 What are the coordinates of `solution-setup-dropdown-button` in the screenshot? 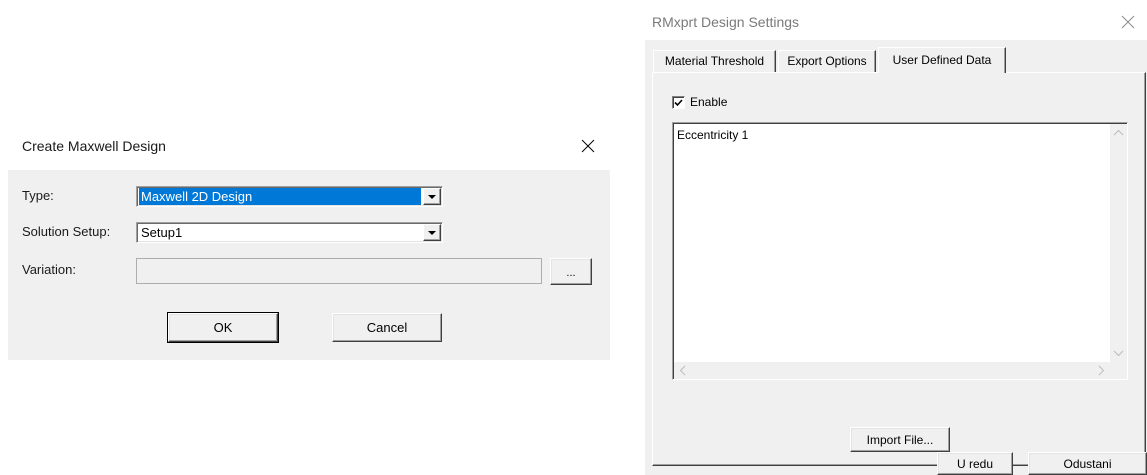 It's located at (432, 232).